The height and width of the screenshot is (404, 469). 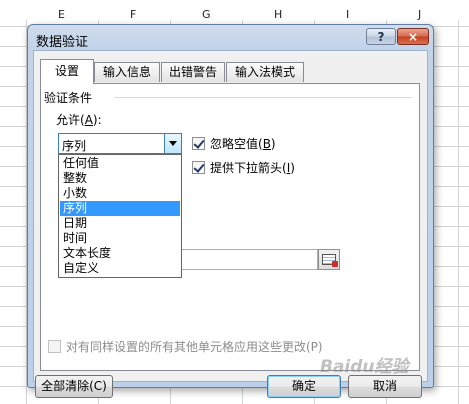 What do you see at coordinates (61, 14) in the screenshot?
I see `column-header-e: E` at bounding box center [61, 14].